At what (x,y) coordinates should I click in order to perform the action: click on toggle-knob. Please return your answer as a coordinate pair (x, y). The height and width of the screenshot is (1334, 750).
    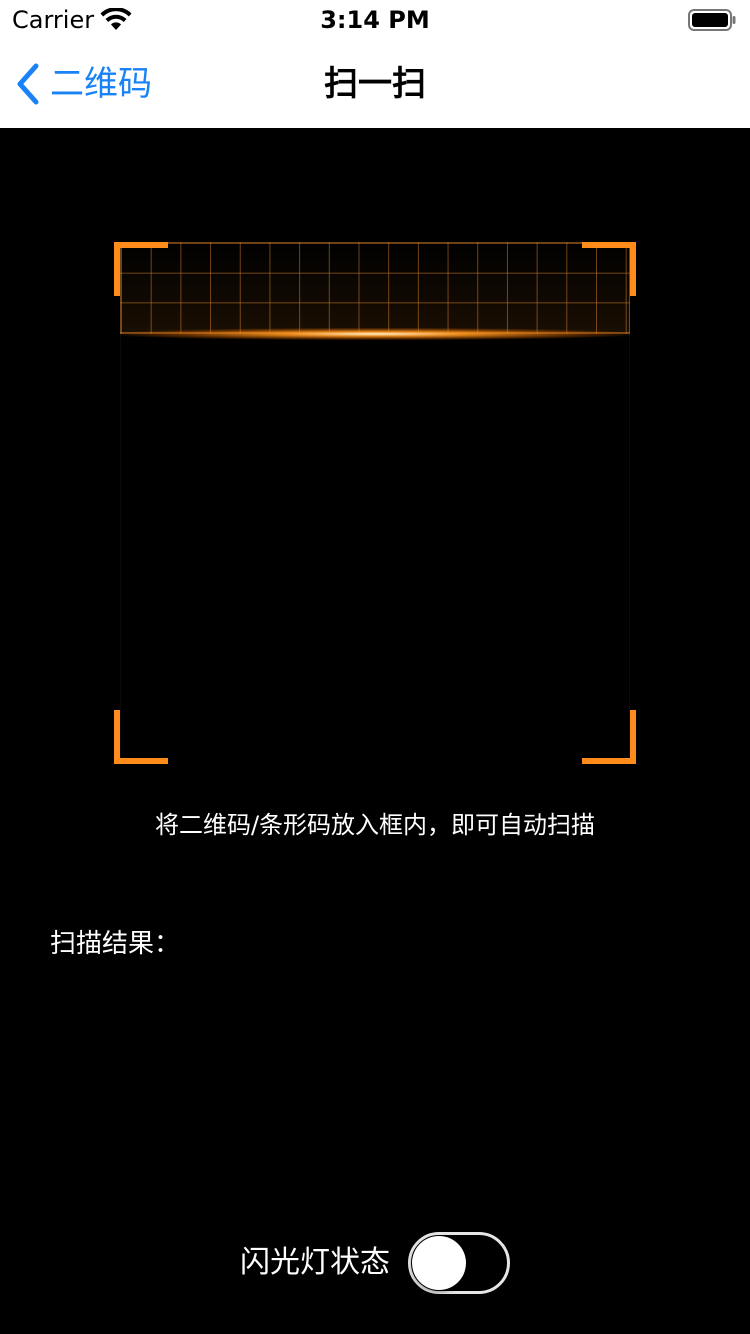
    Looking at the image, I should click on (439, 1263).